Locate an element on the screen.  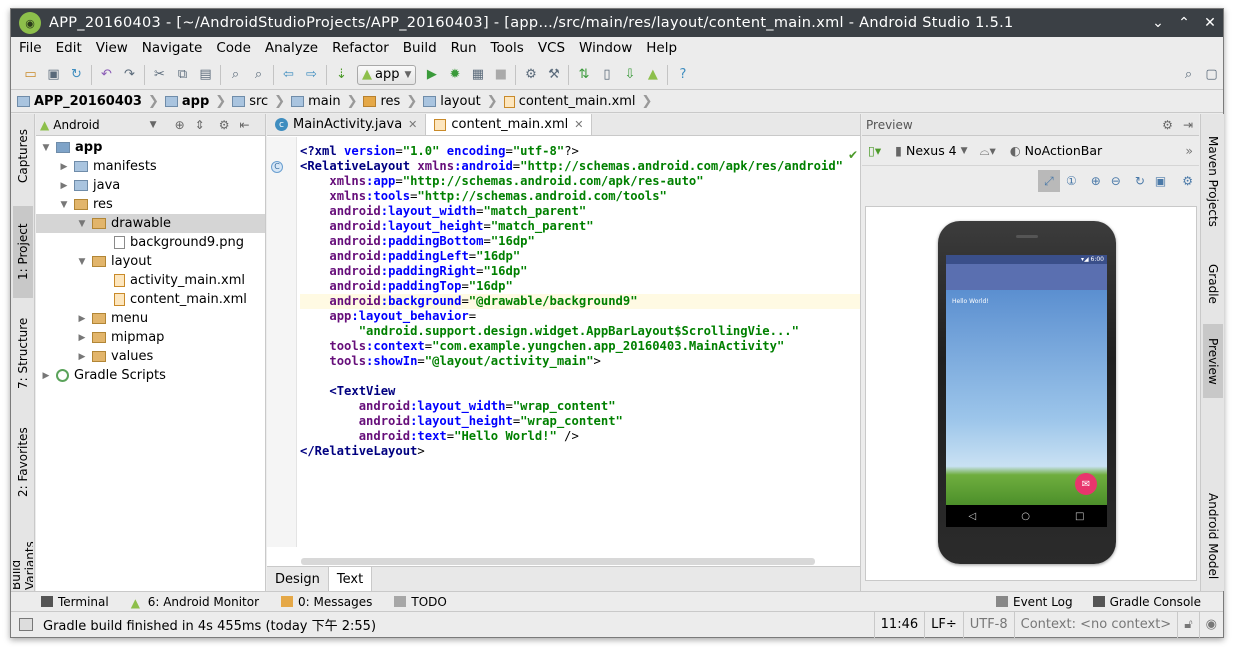
zoom-out-icon: ⊖ is located at coordinates (1116, 181).